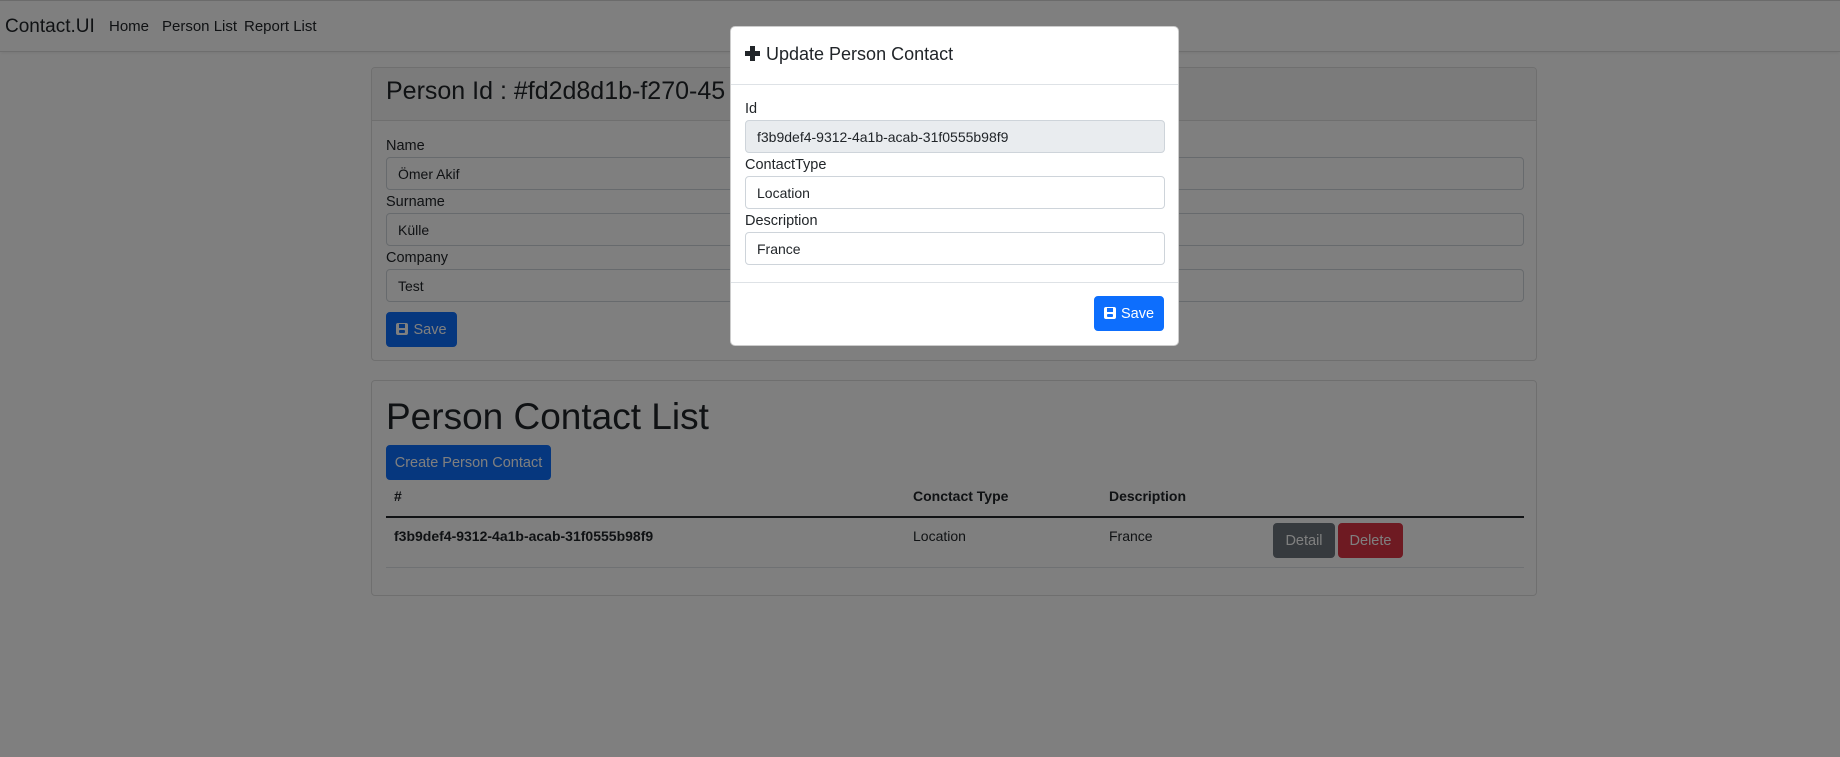 This screenshot has height=757, width=1840. What do you see at coordinates (955, 192) in the screenshot?
I see `modal-contact-type-input: Location` at bounding box center [955, 192].